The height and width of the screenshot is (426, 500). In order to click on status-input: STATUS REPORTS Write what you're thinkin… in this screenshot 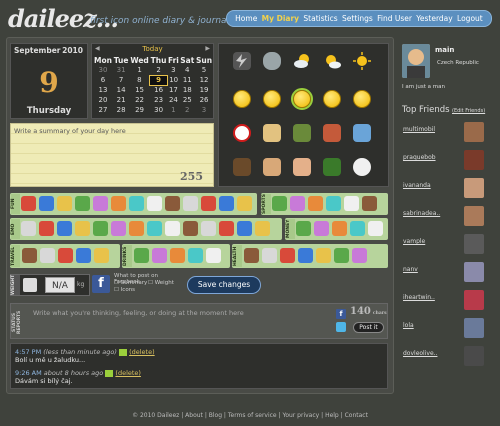, I will do `click(199, 321)`.